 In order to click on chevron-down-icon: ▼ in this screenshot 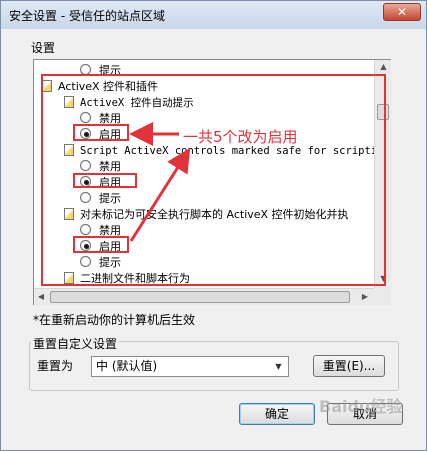, I will do `click(278, 366)`.